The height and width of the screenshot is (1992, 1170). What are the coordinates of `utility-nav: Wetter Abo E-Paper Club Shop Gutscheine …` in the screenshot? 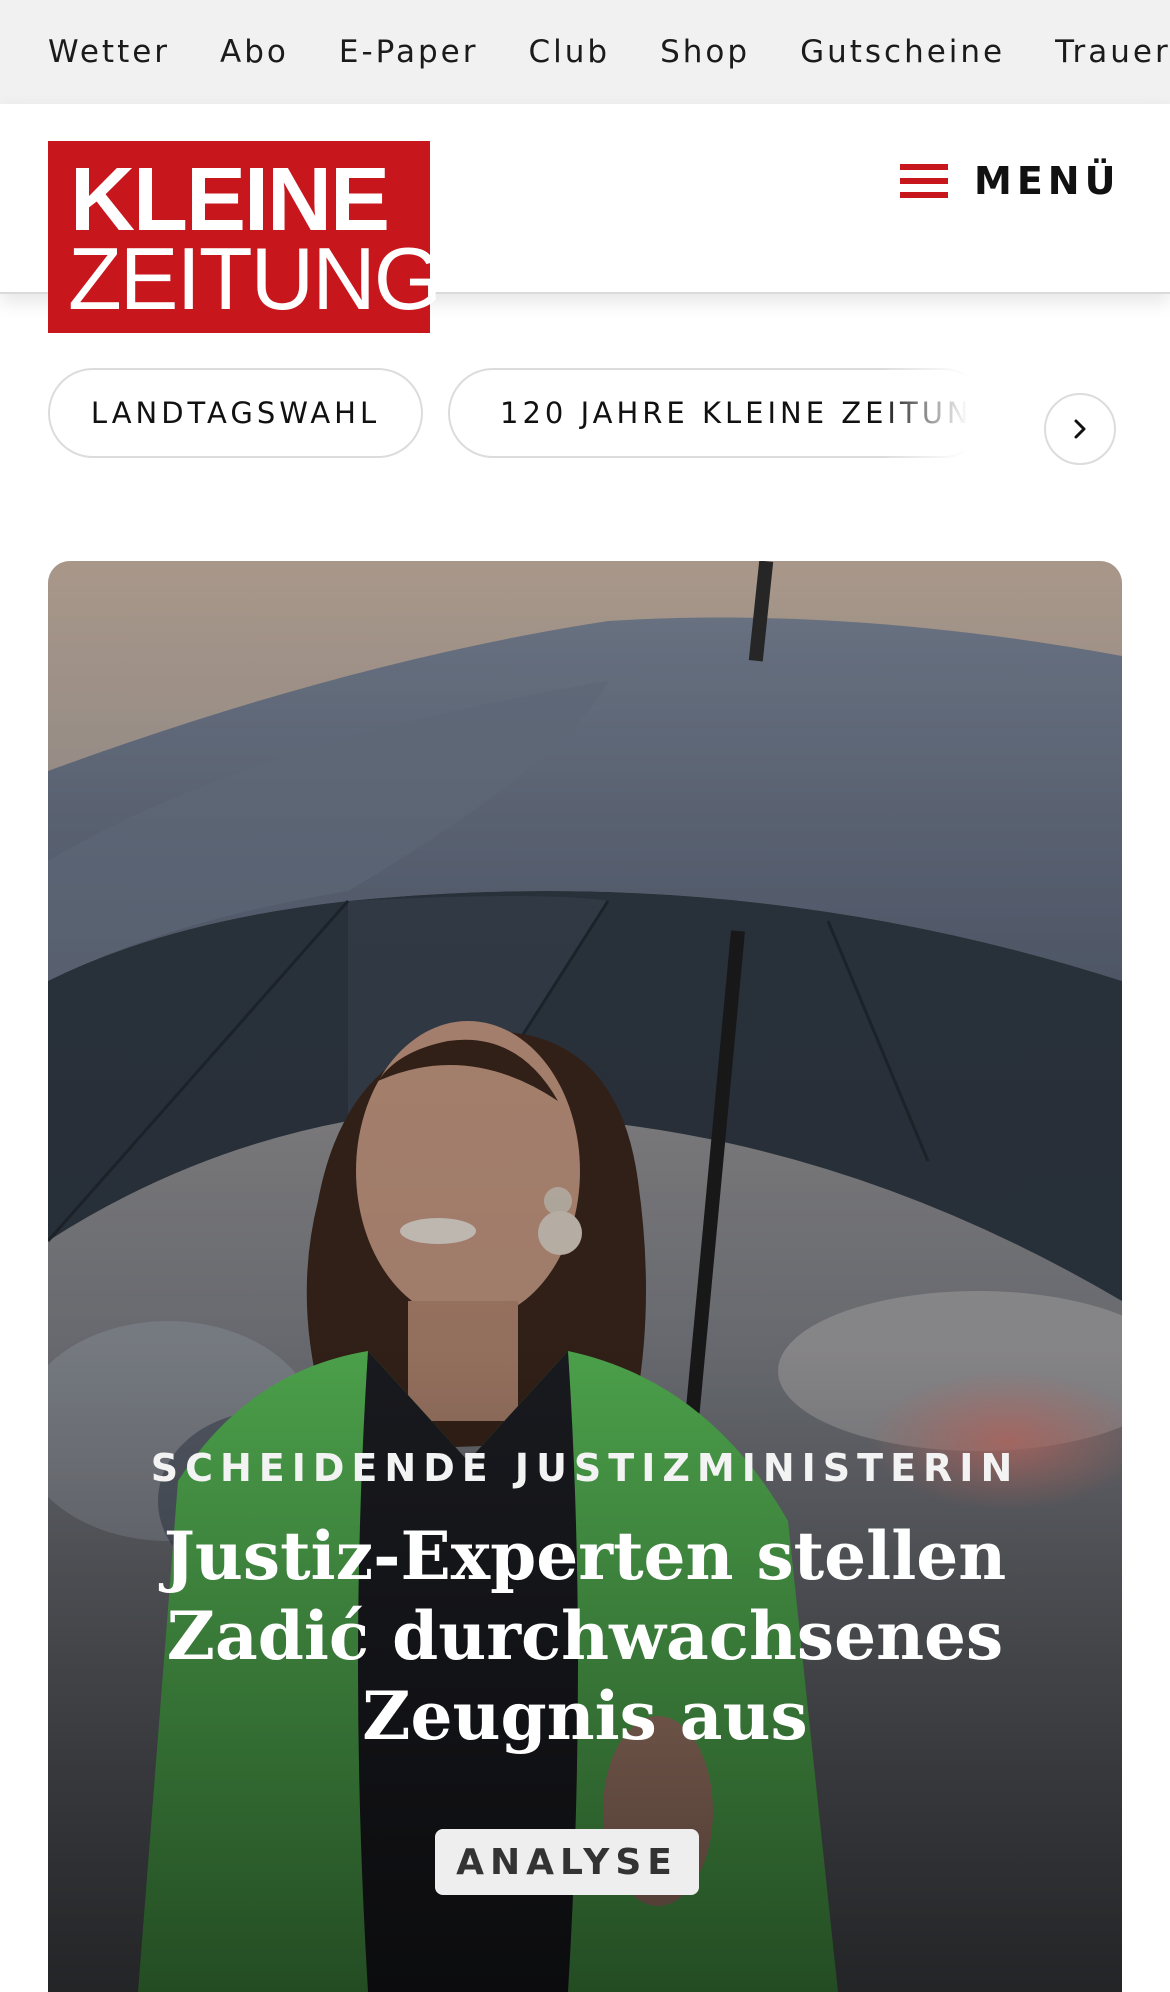 It's located at (585, 52).